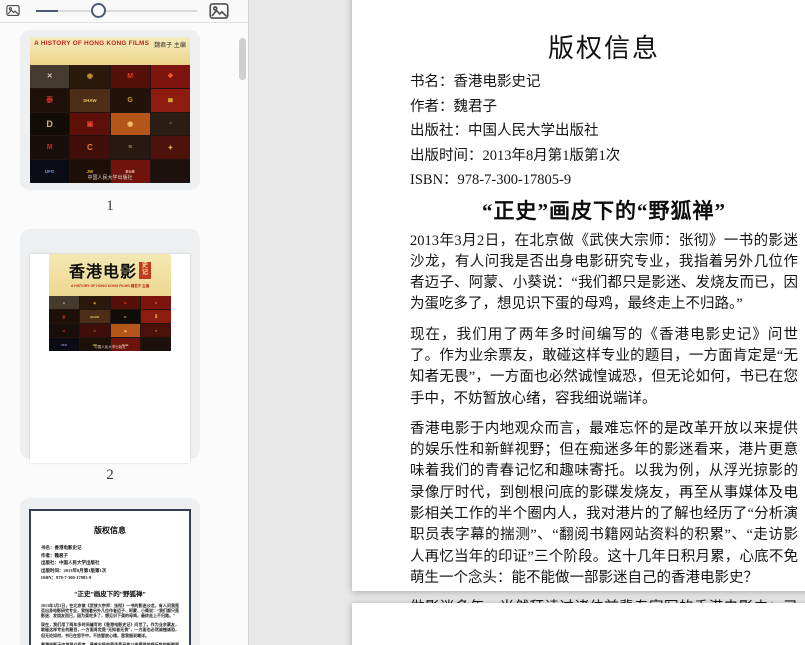 This screenshot has height=645, width=805. I want to click on studio-logo-tile: ▣, so click(90, 124).